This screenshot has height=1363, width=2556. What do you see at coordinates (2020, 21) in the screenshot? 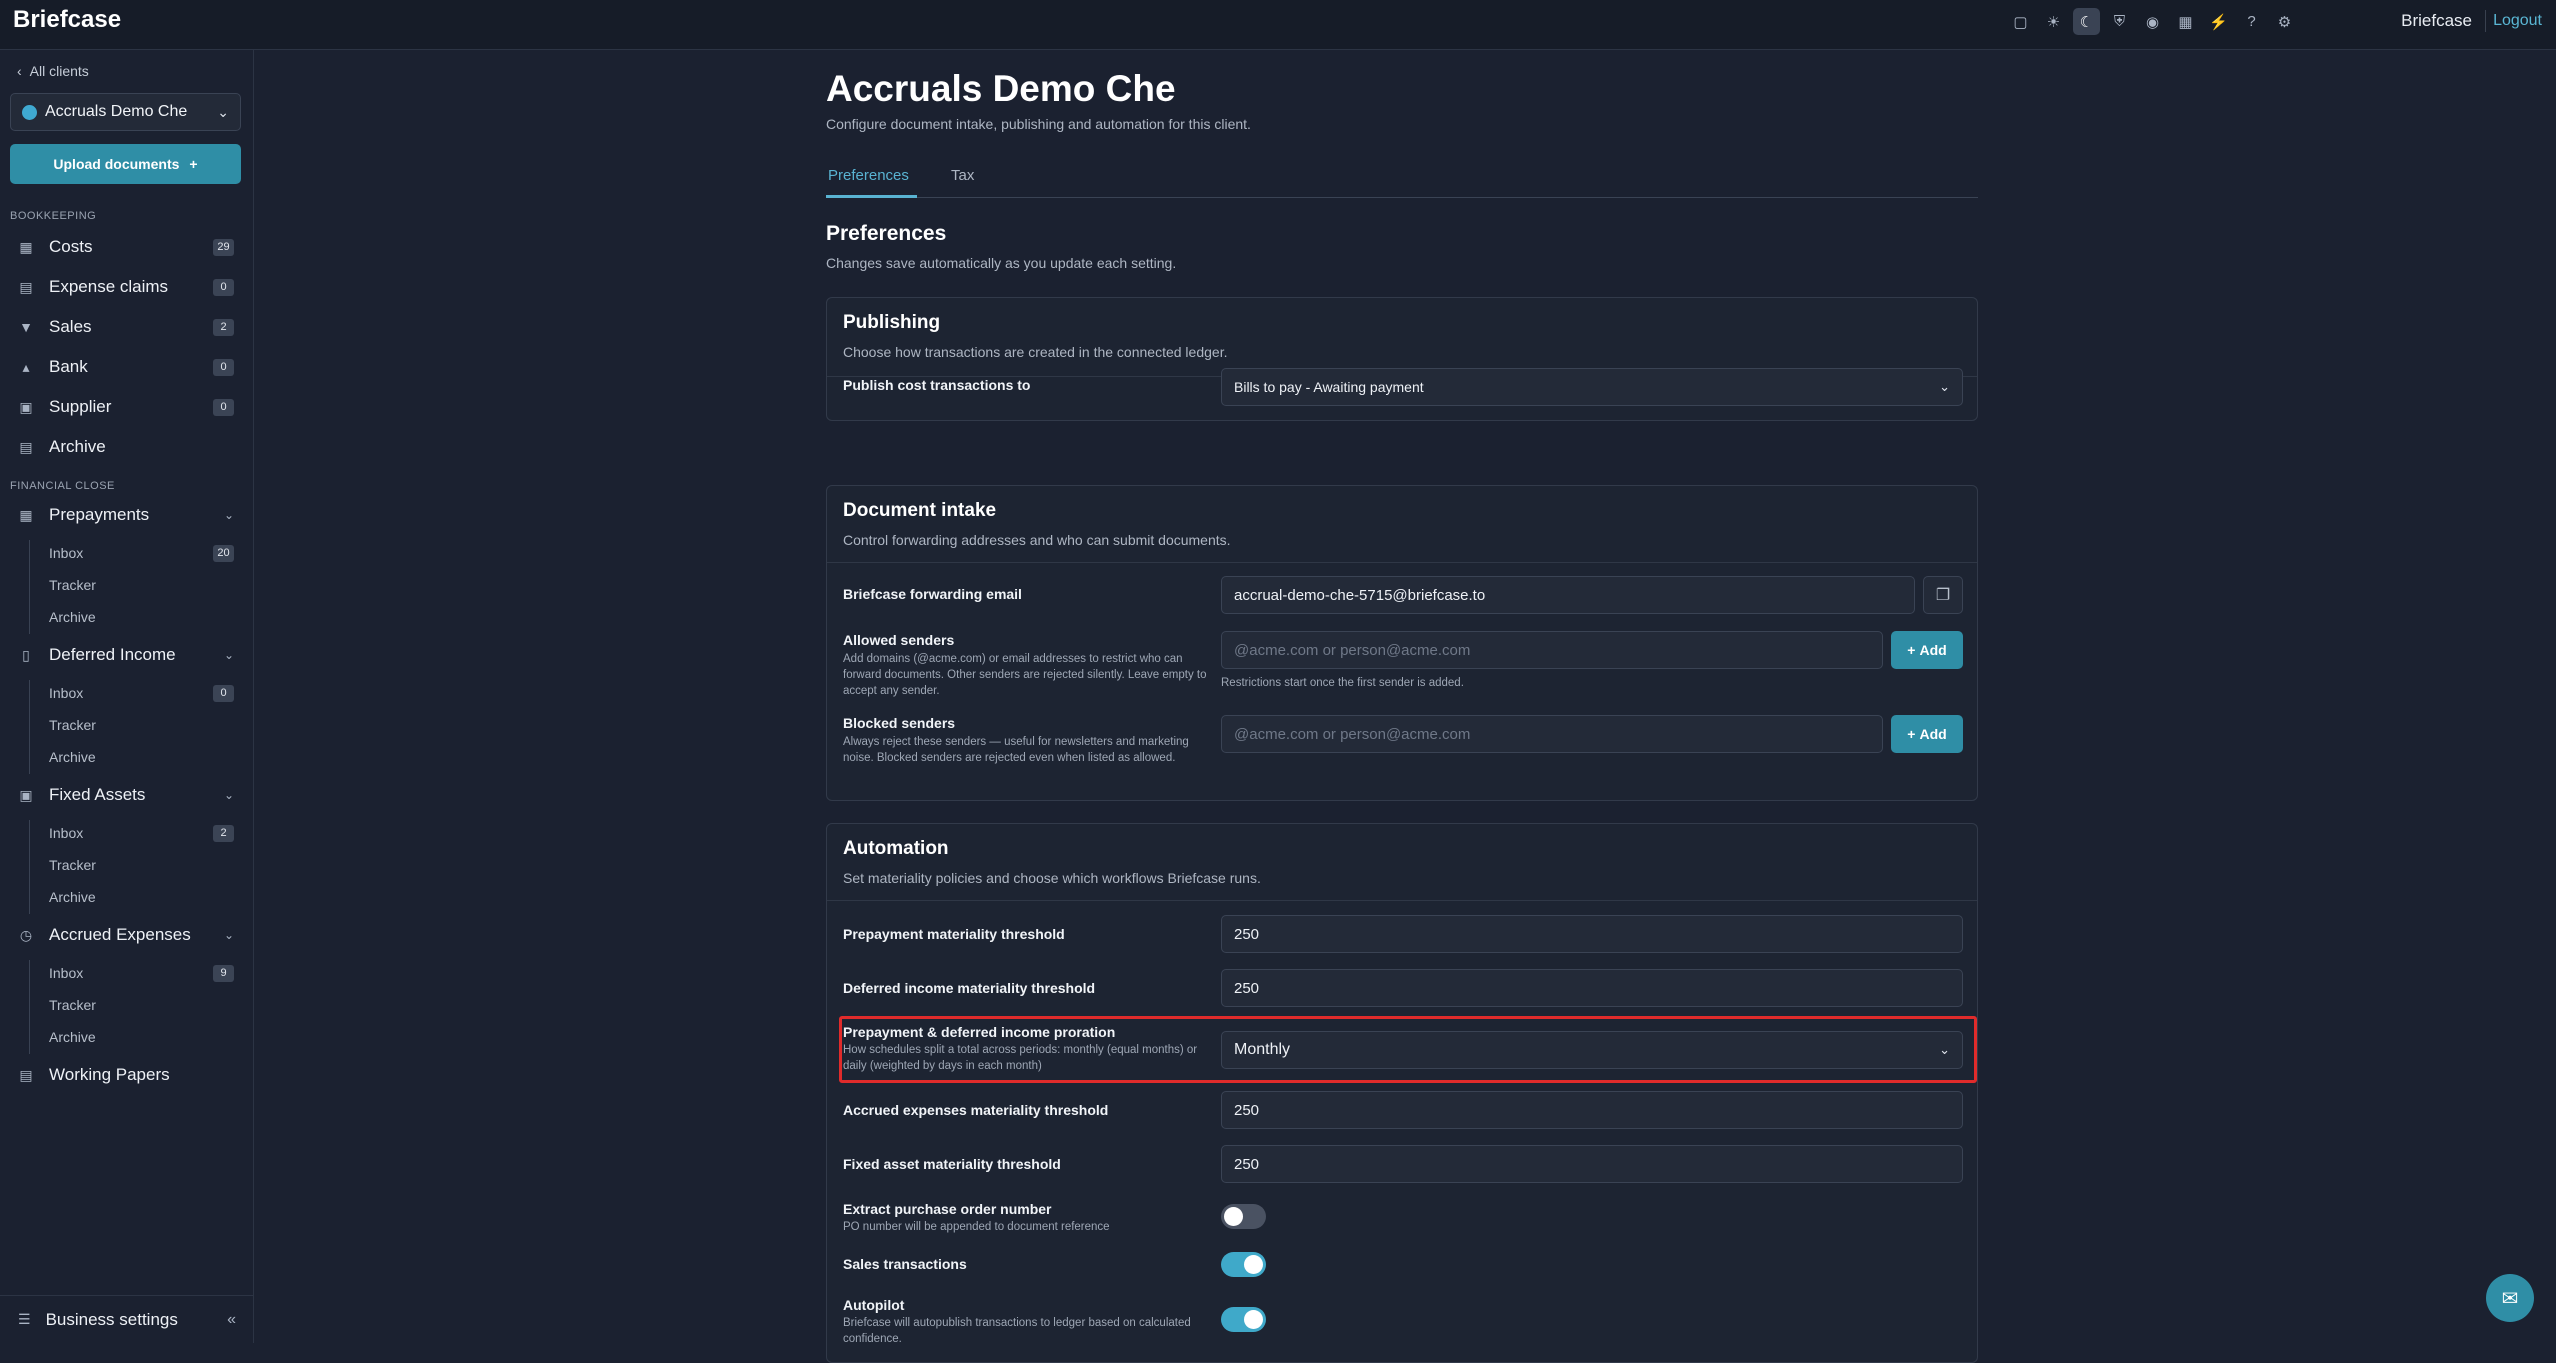
I see `monitor-icon: ▢` at bounding box center [2020, 21].